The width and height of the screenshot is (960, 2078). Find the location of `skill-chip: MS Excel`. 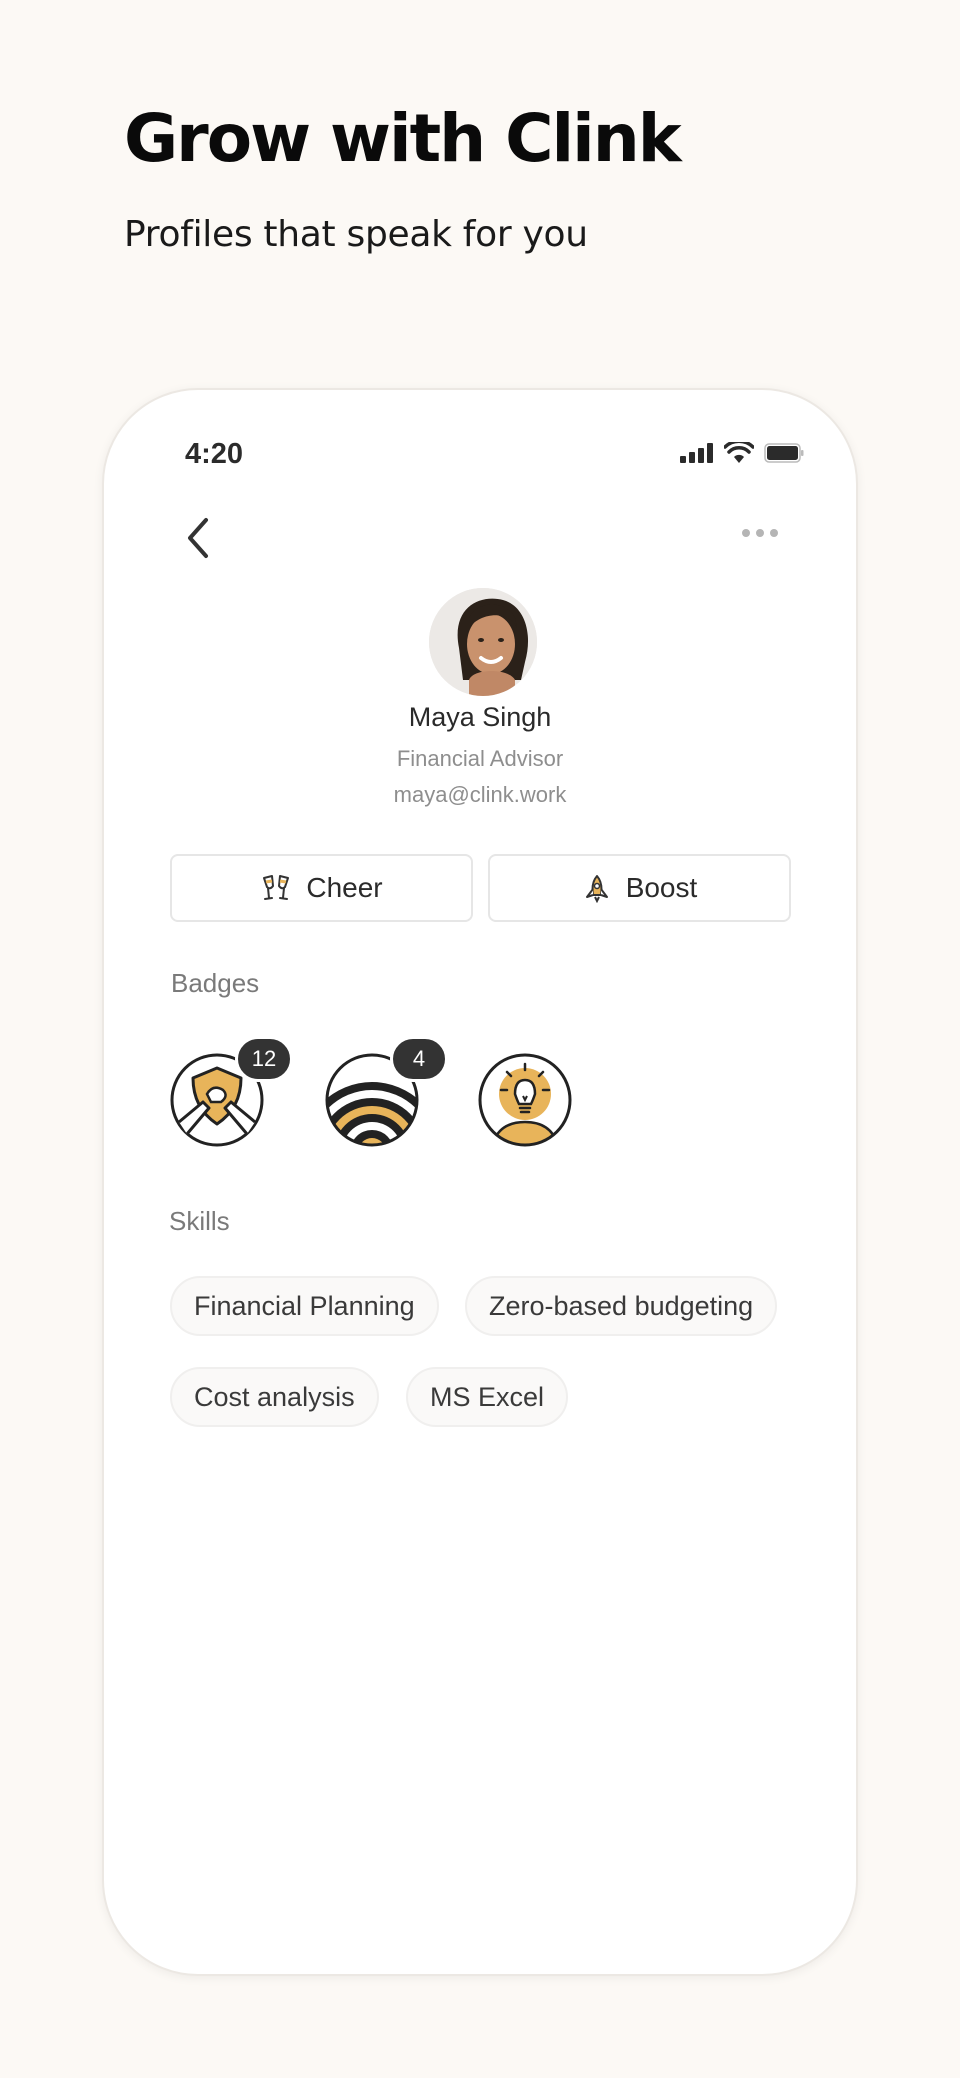

skill-chip: MS Excel is located at coordinates (487, 1397).